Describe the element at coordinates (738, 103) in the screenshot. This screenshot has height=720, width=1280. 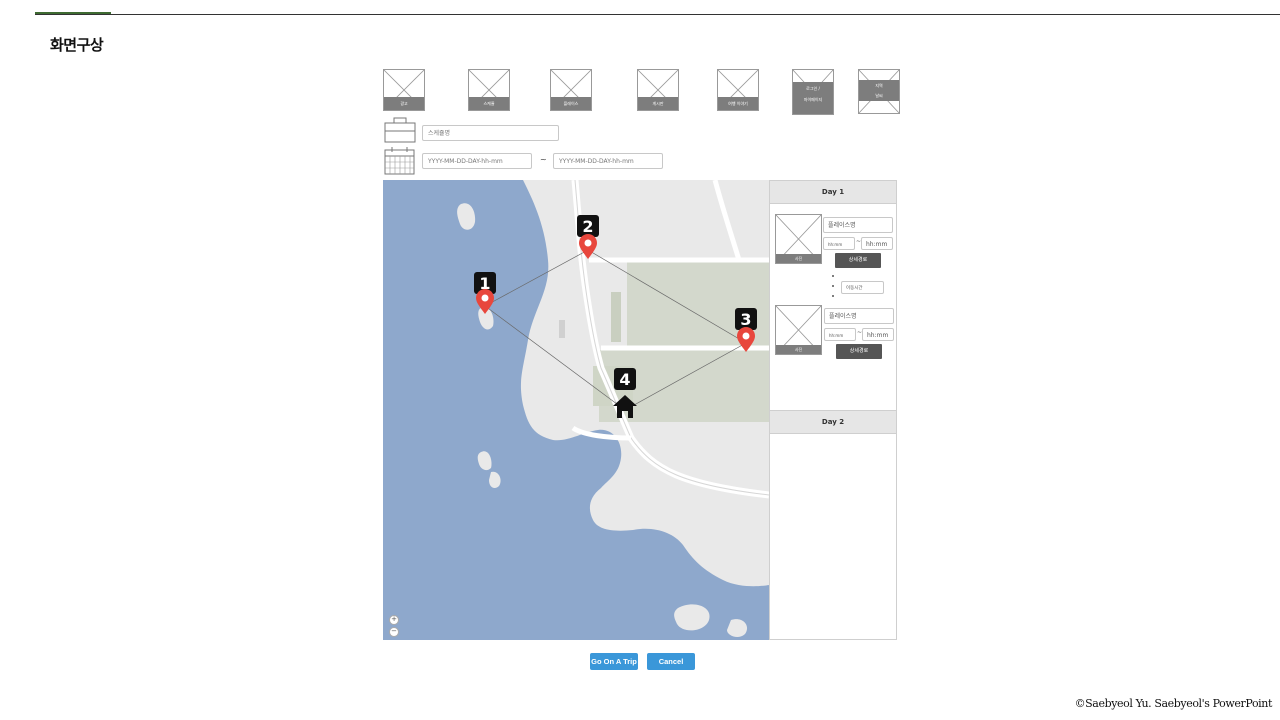
I see `nav-tile-label: 여행 이야기` at that location.